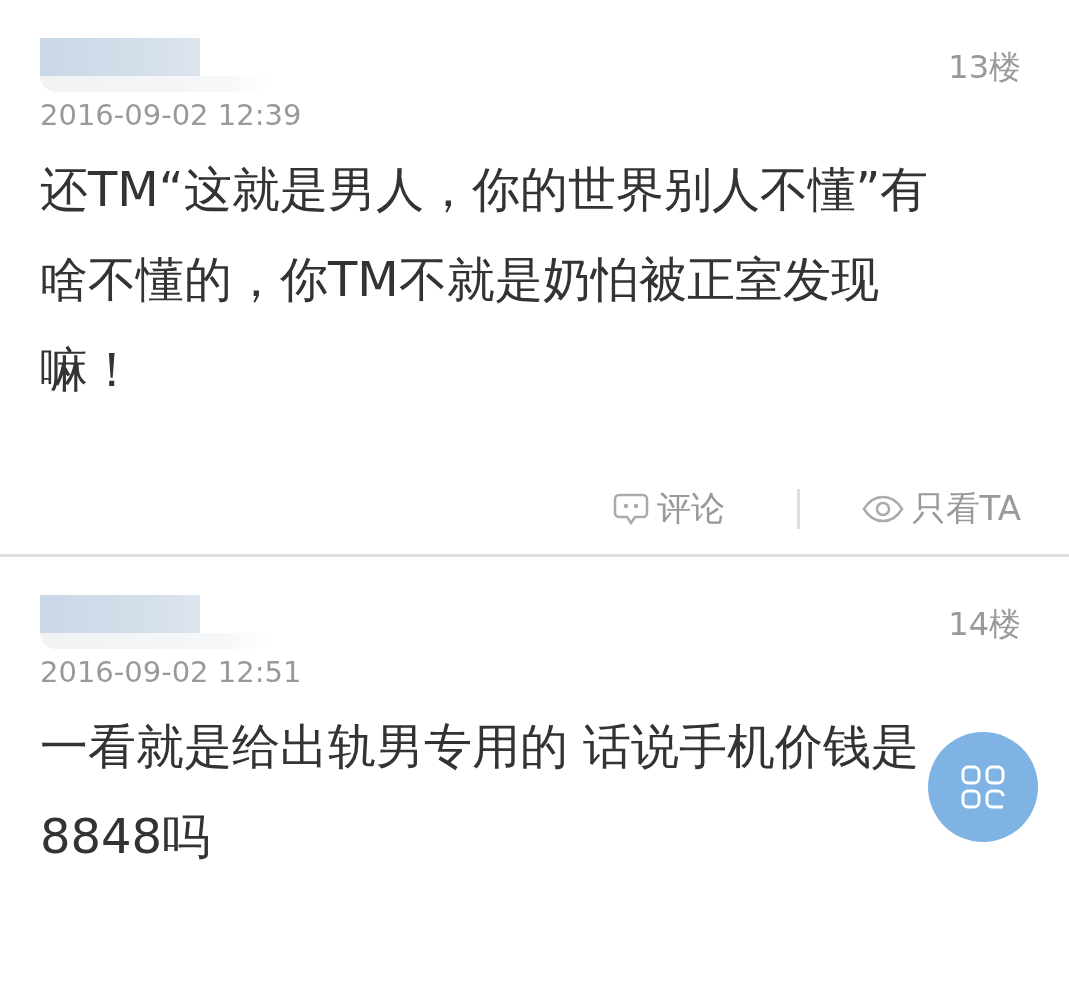 This screenshot has width=1069, height=987. What do you see at coordinates (171, 115) in the screenshot?
I see `post-date: 2016-09-02 12:39` at bounding box center [171, 115].